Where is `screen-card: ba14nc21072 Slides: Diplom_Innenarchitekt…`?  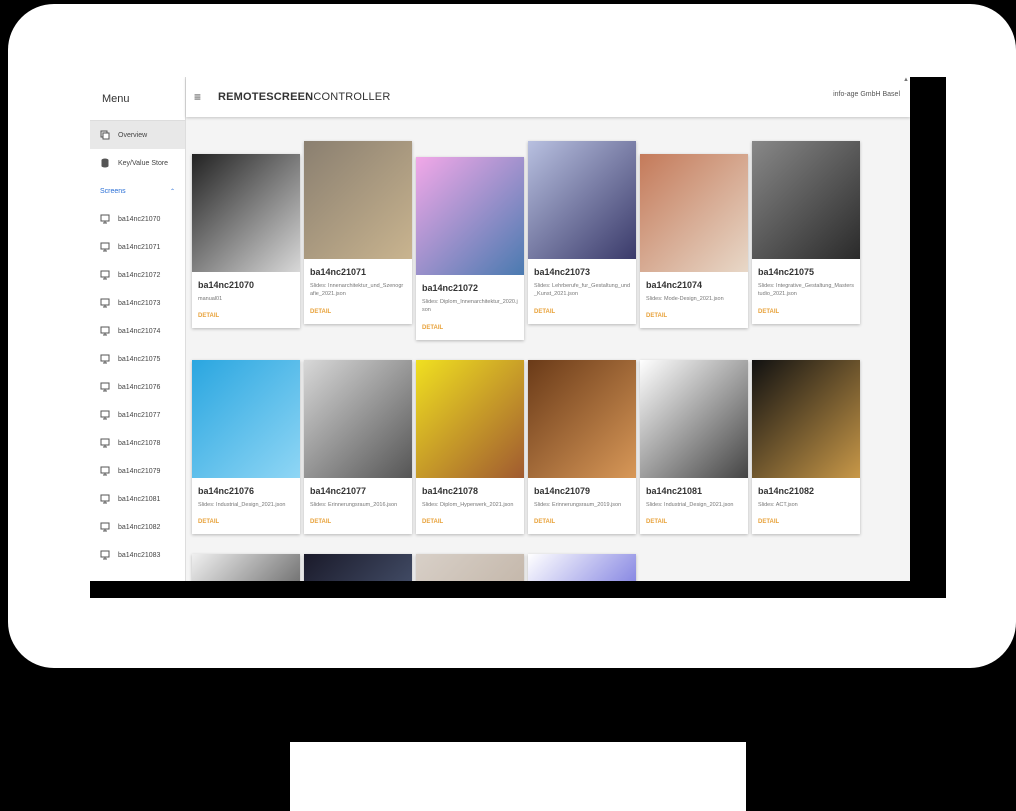 screen-card: ba14nc21072 Slides: Diplom_Innenarchitekt… is located at coordinates (470, 248).